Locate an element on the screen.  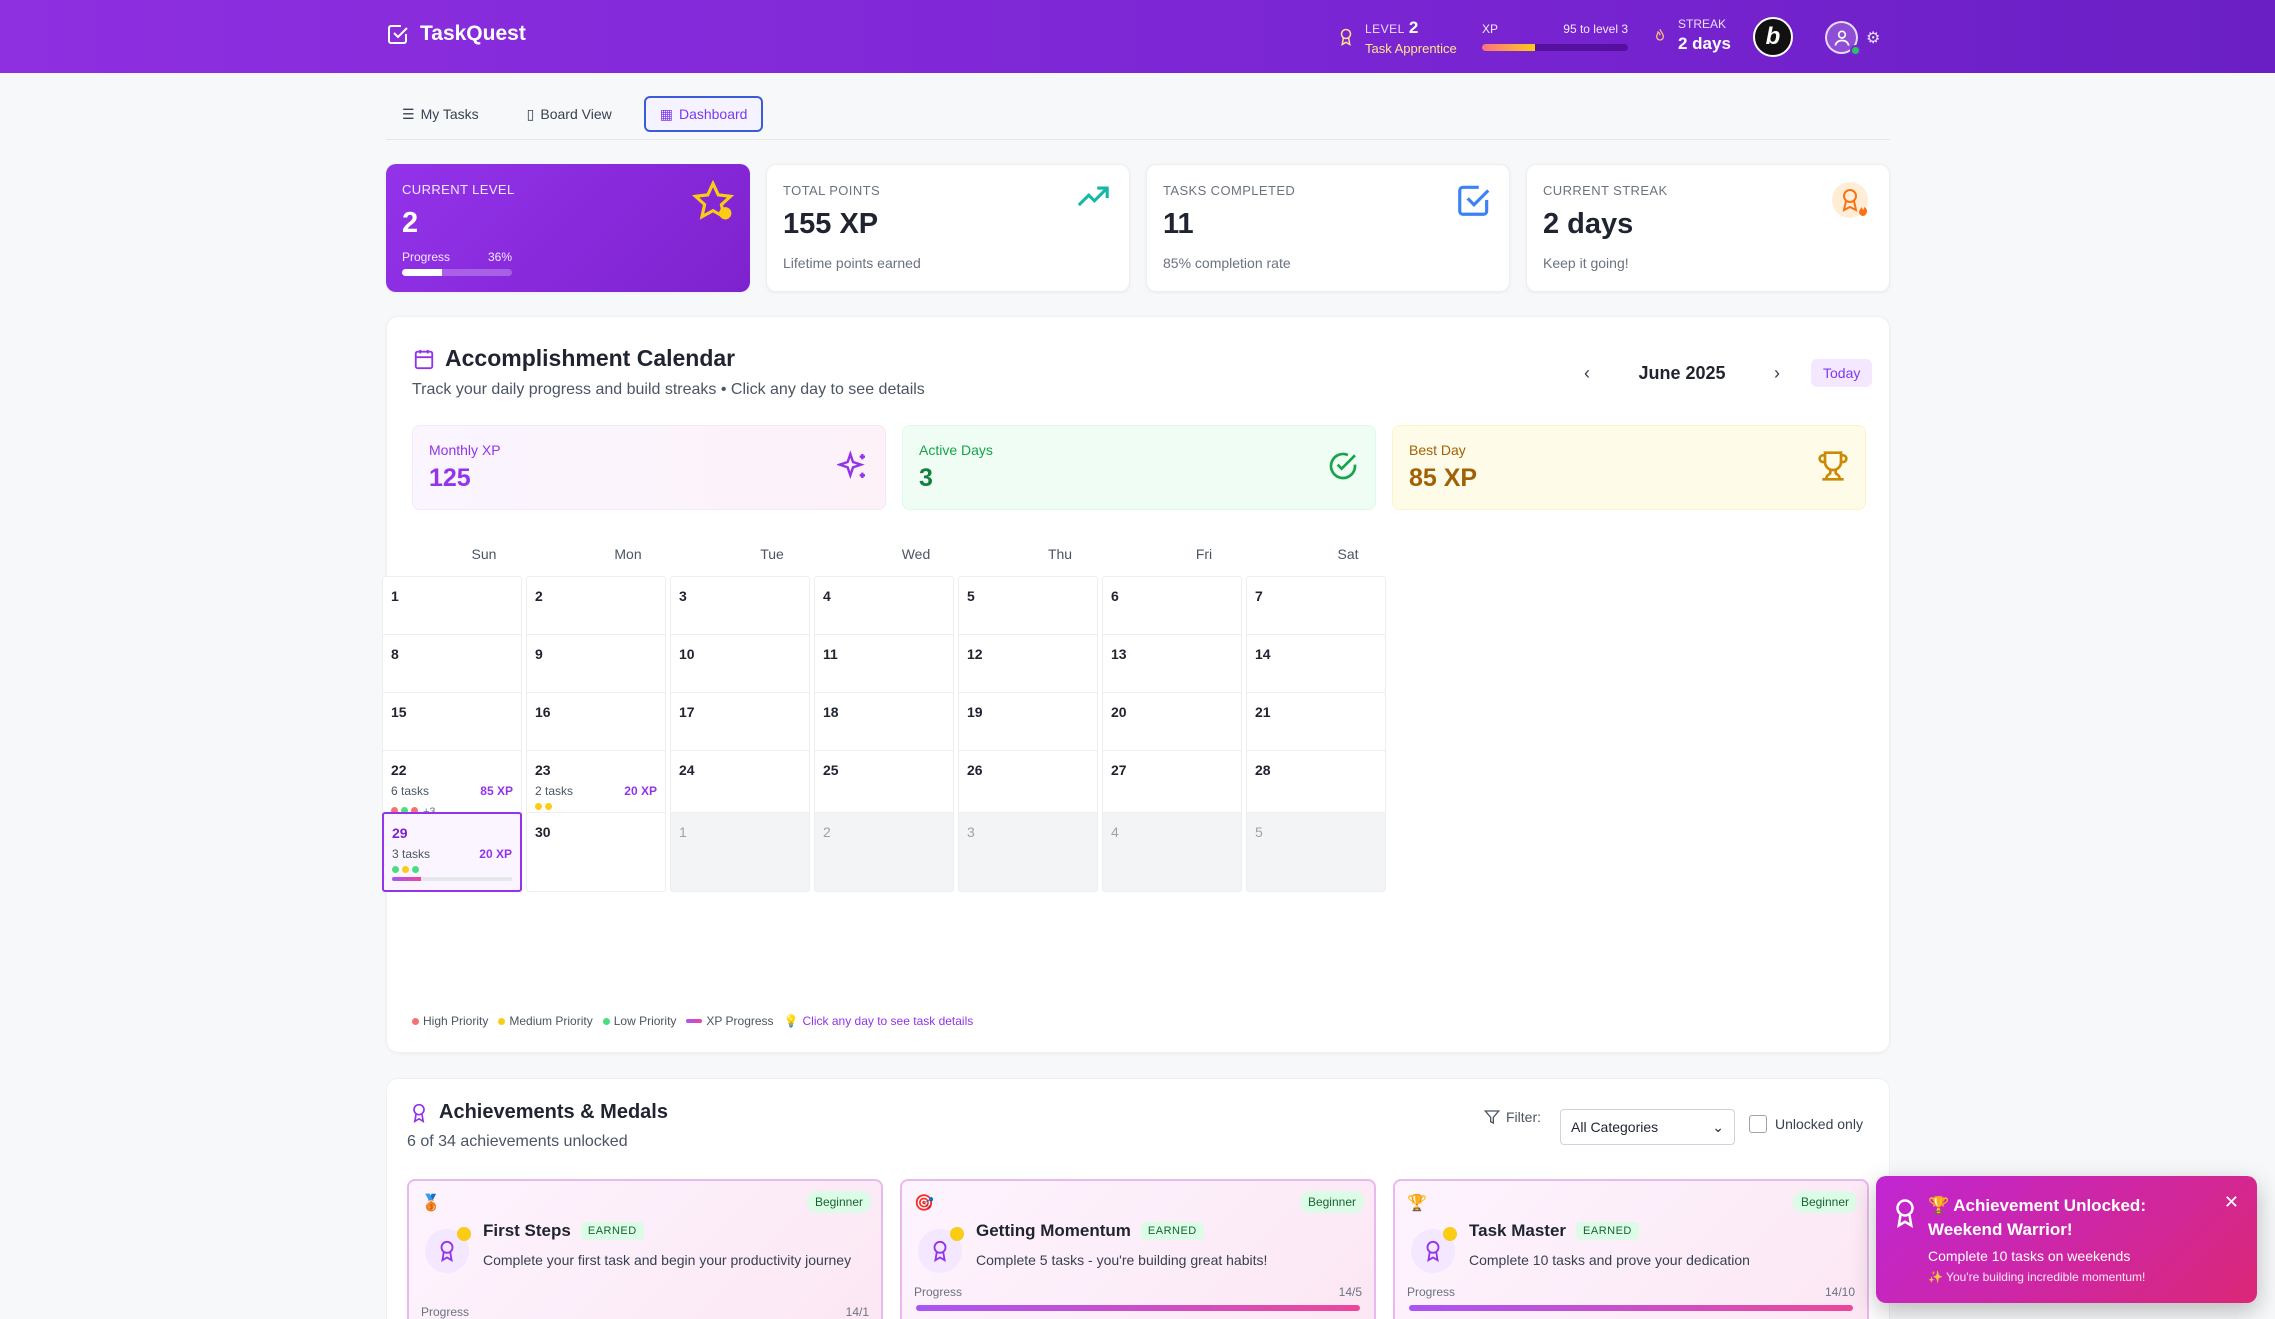
filter-label: Filter: is located at coordinates (1512, 1117).